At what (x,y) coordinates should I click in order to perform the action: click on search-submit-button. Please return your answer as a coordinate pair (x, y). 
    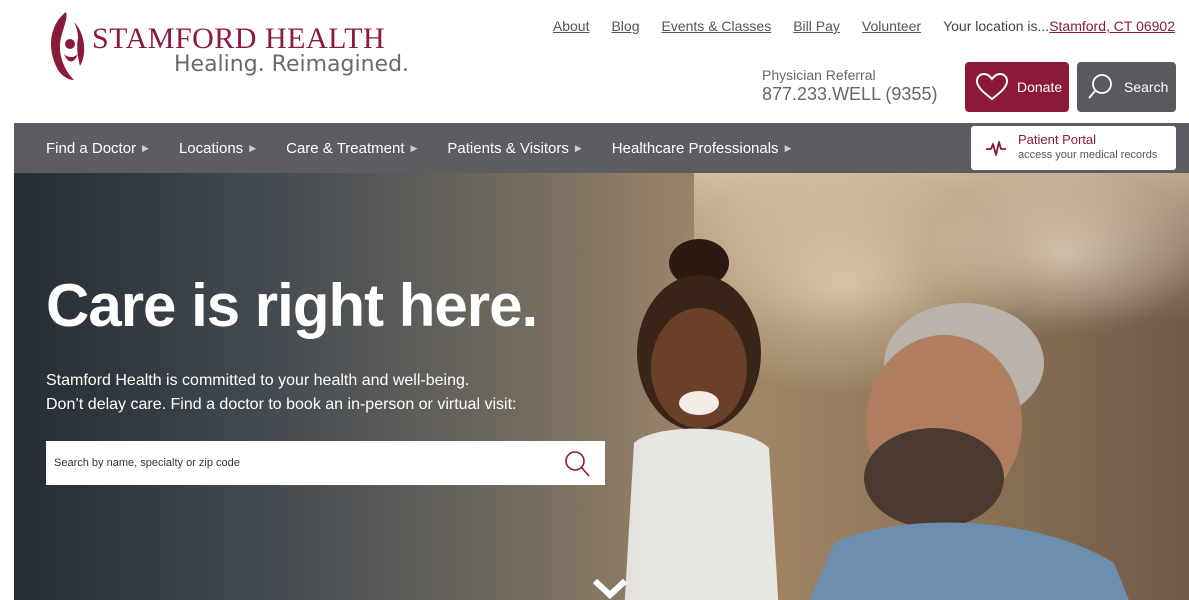
    Looking at the image, I should click on (577, 466).